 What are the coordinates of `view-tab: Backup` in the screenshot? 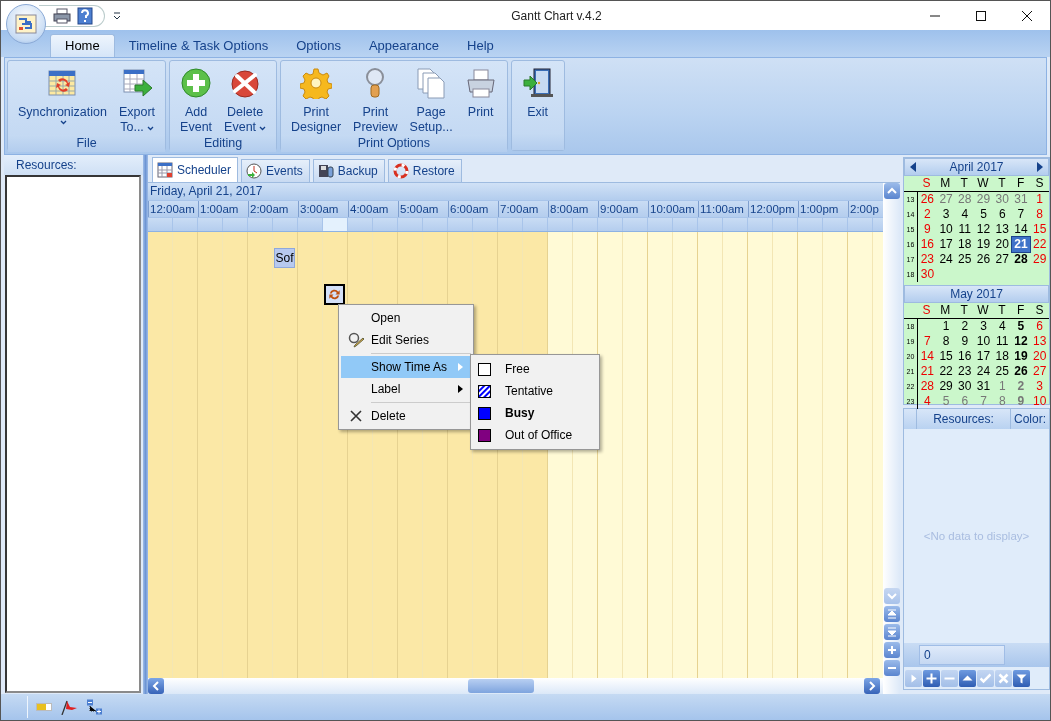 It's located at (348, 170).